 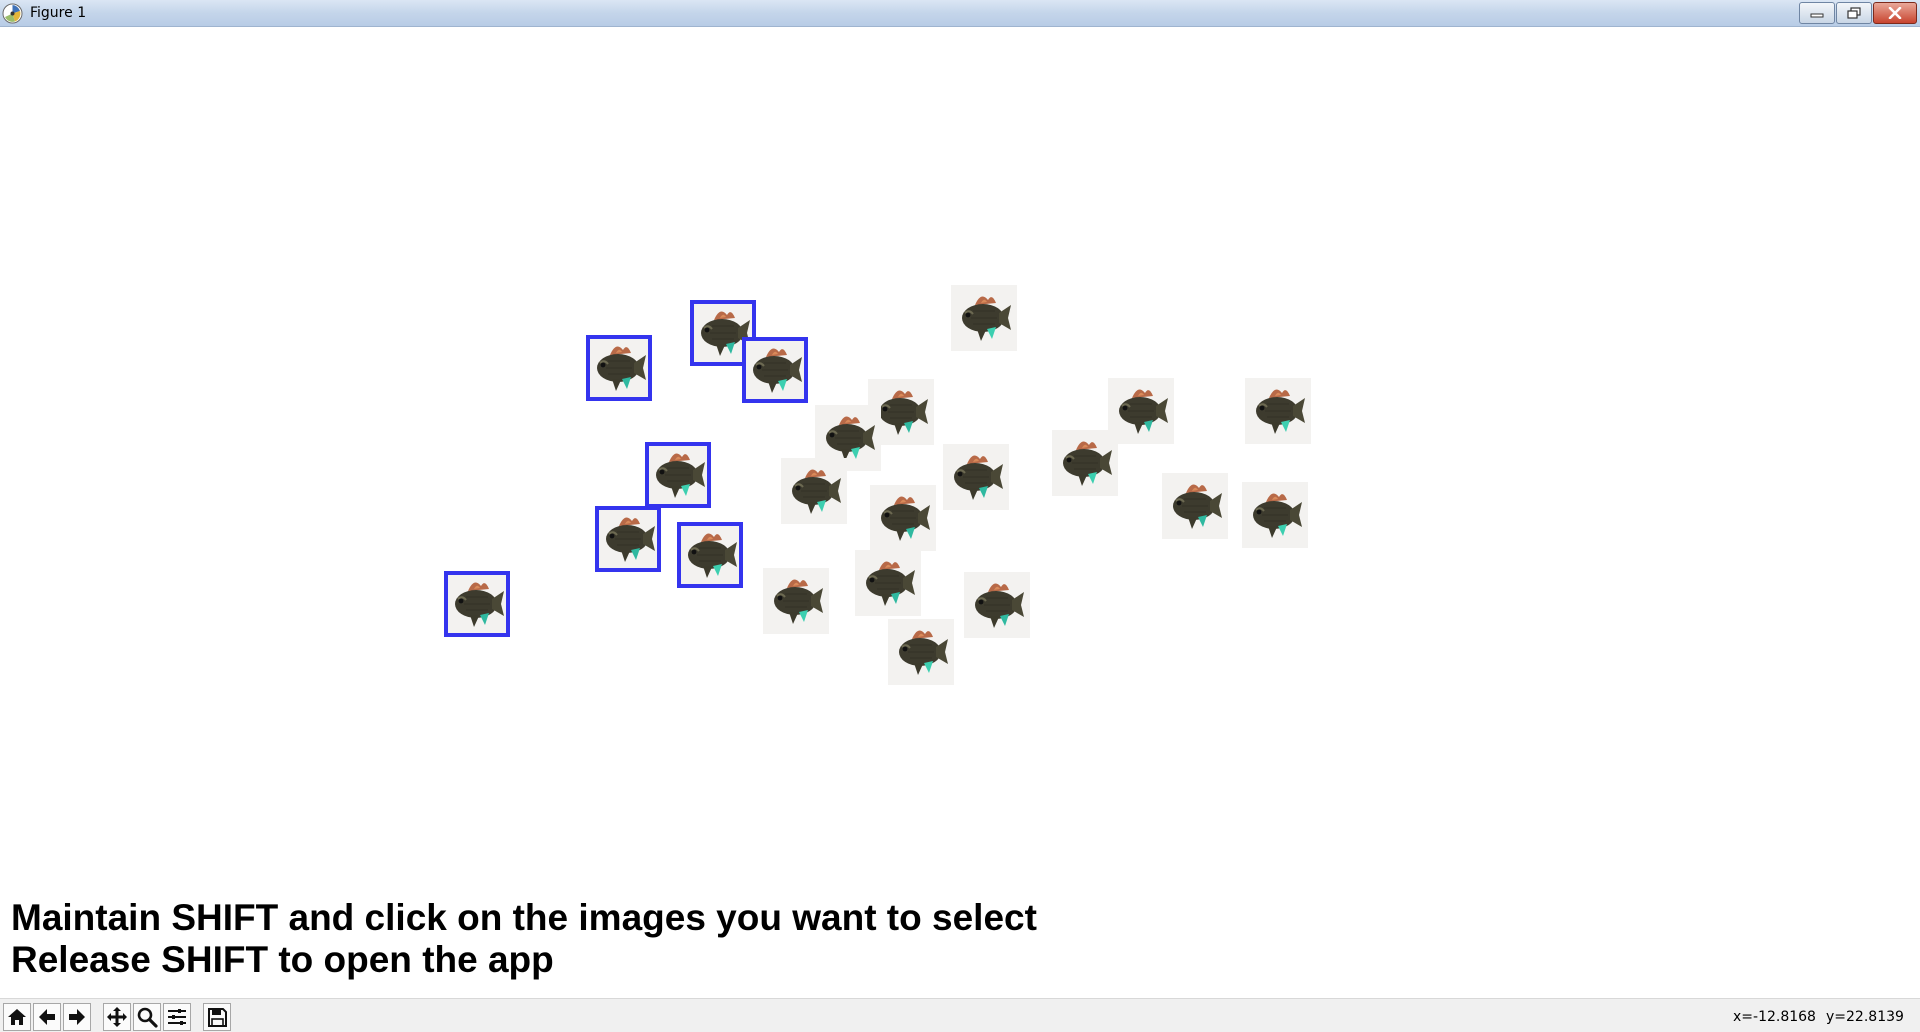 I want to click on configure-subplots-button, so click(x=177, y=1017).